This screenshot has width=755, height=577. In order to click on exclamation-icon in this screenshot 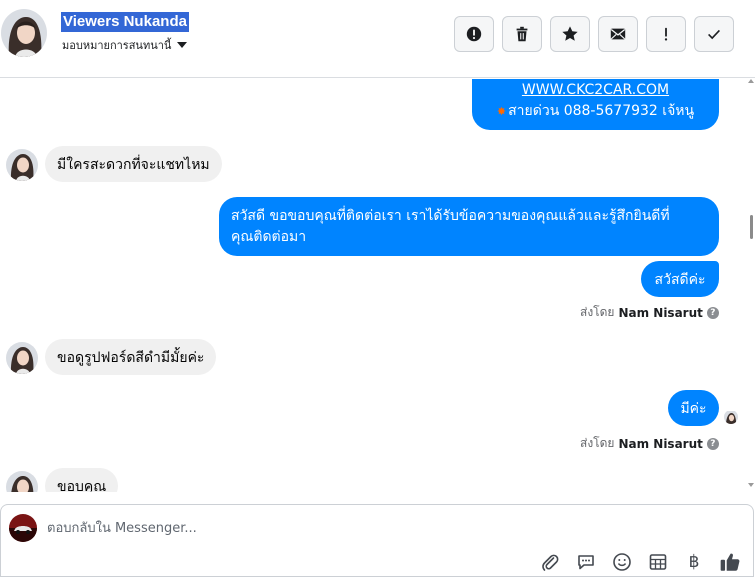, I will do `click(666, 34)`.